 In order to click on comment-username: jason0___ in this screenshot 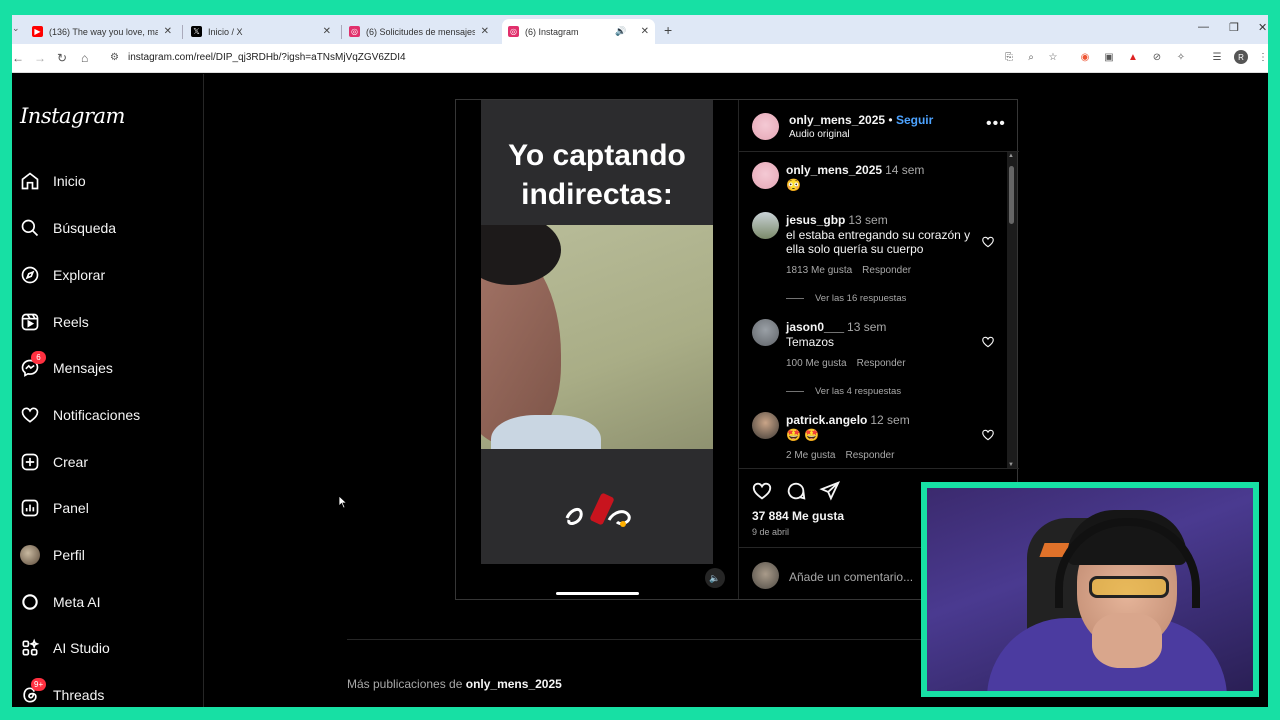, I will do `click(815, 327)`.